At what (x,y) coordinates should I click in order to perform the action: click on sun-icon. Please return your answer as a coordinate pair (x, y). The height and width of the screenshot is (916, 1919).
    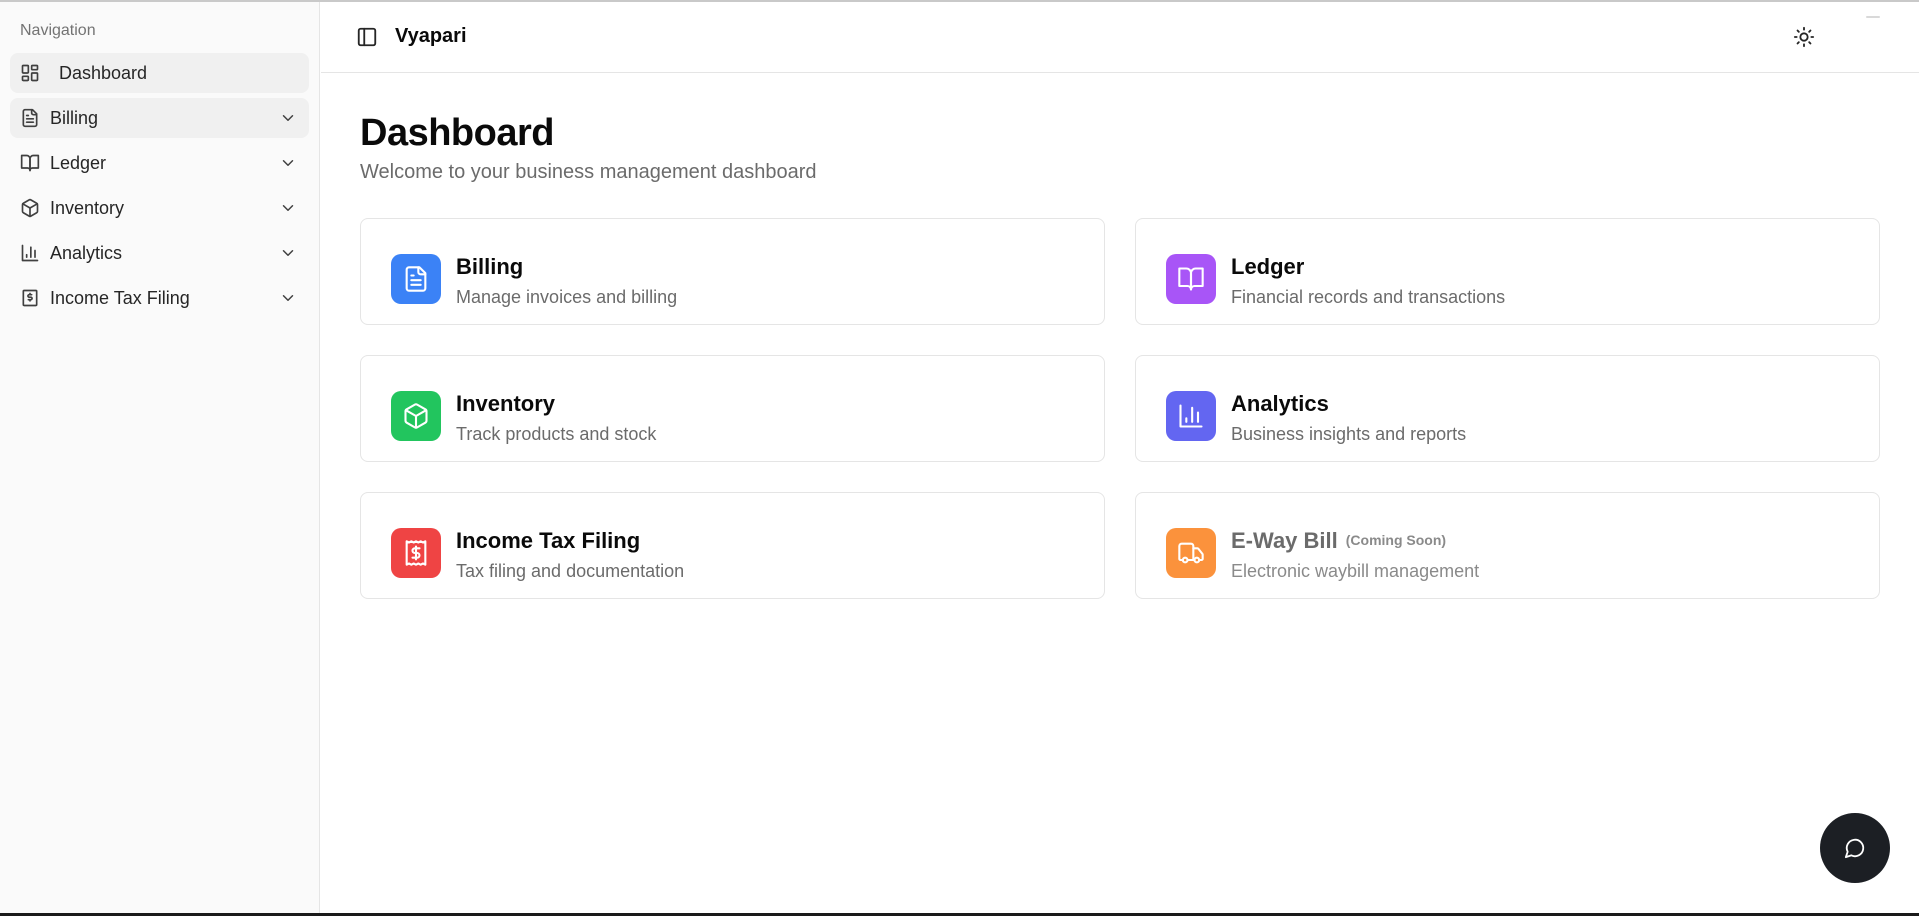
    Looking at the image, I should click on (1804, 37).